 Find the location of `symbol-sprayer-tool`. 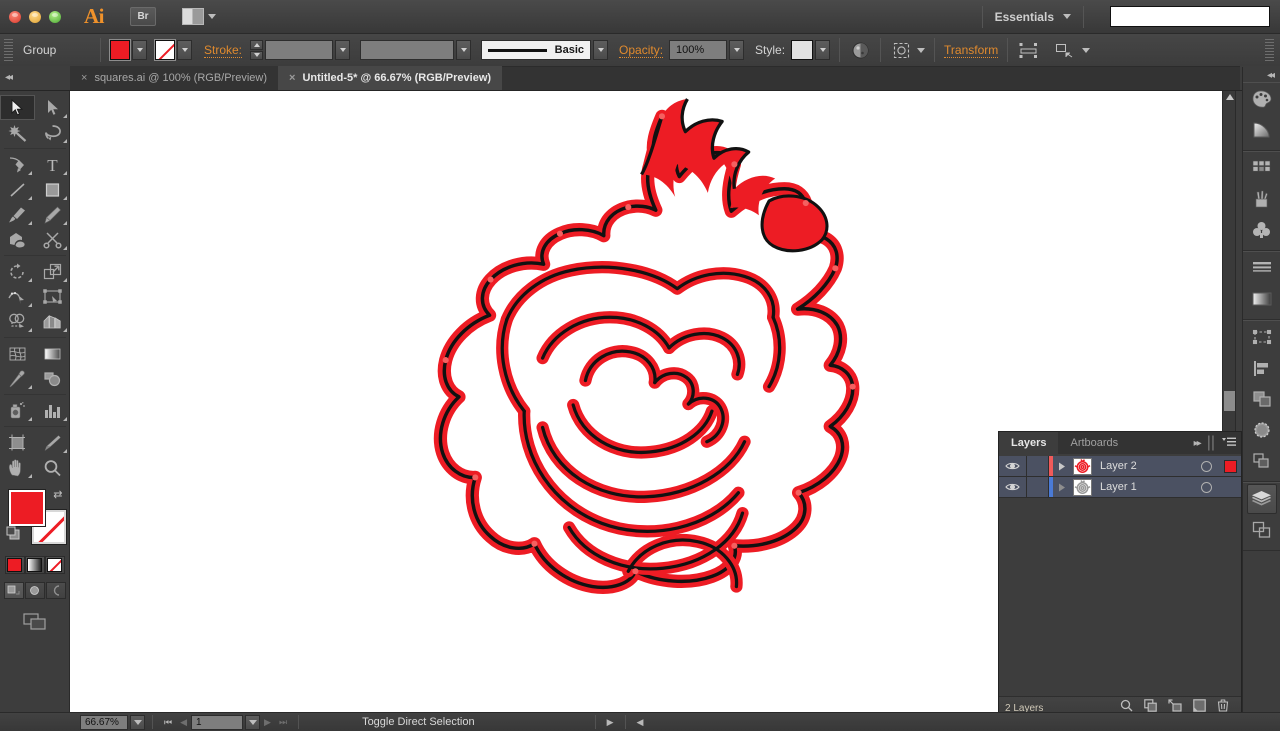

symbol-sprayer-tool is located at coordinates (17, 410).